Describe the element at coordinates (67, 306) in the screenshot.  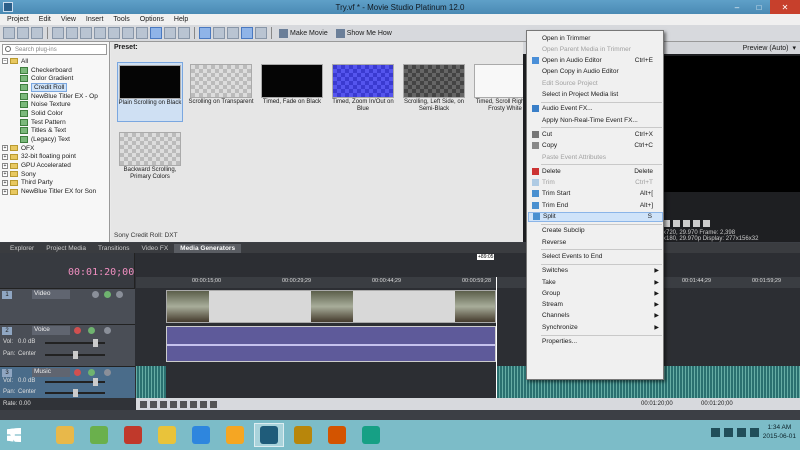
I see `track-header-video: 1 Video` at that location.